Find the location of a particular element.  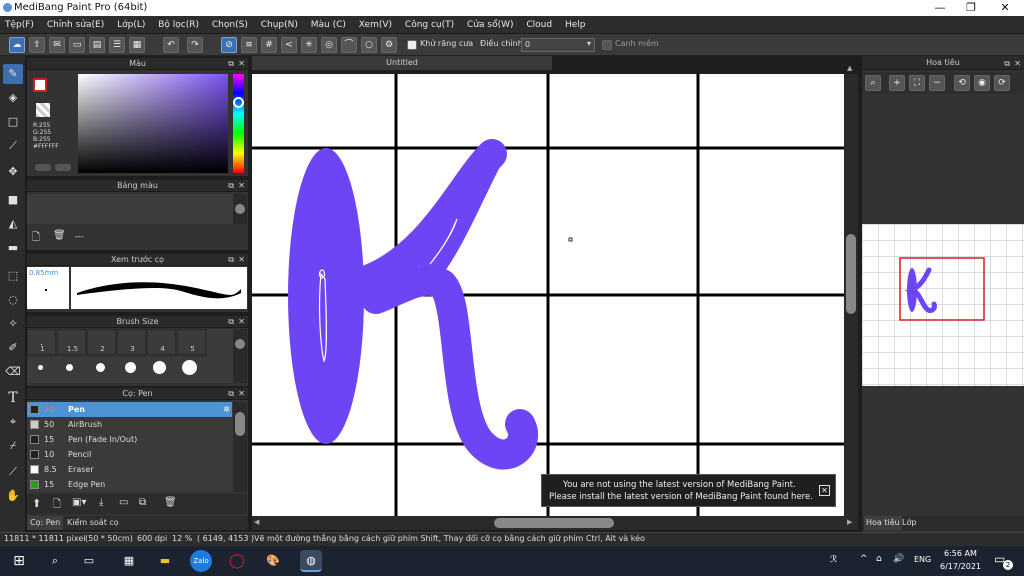

clock-date: 6/17/2021 is located at coordinates (960, 566).